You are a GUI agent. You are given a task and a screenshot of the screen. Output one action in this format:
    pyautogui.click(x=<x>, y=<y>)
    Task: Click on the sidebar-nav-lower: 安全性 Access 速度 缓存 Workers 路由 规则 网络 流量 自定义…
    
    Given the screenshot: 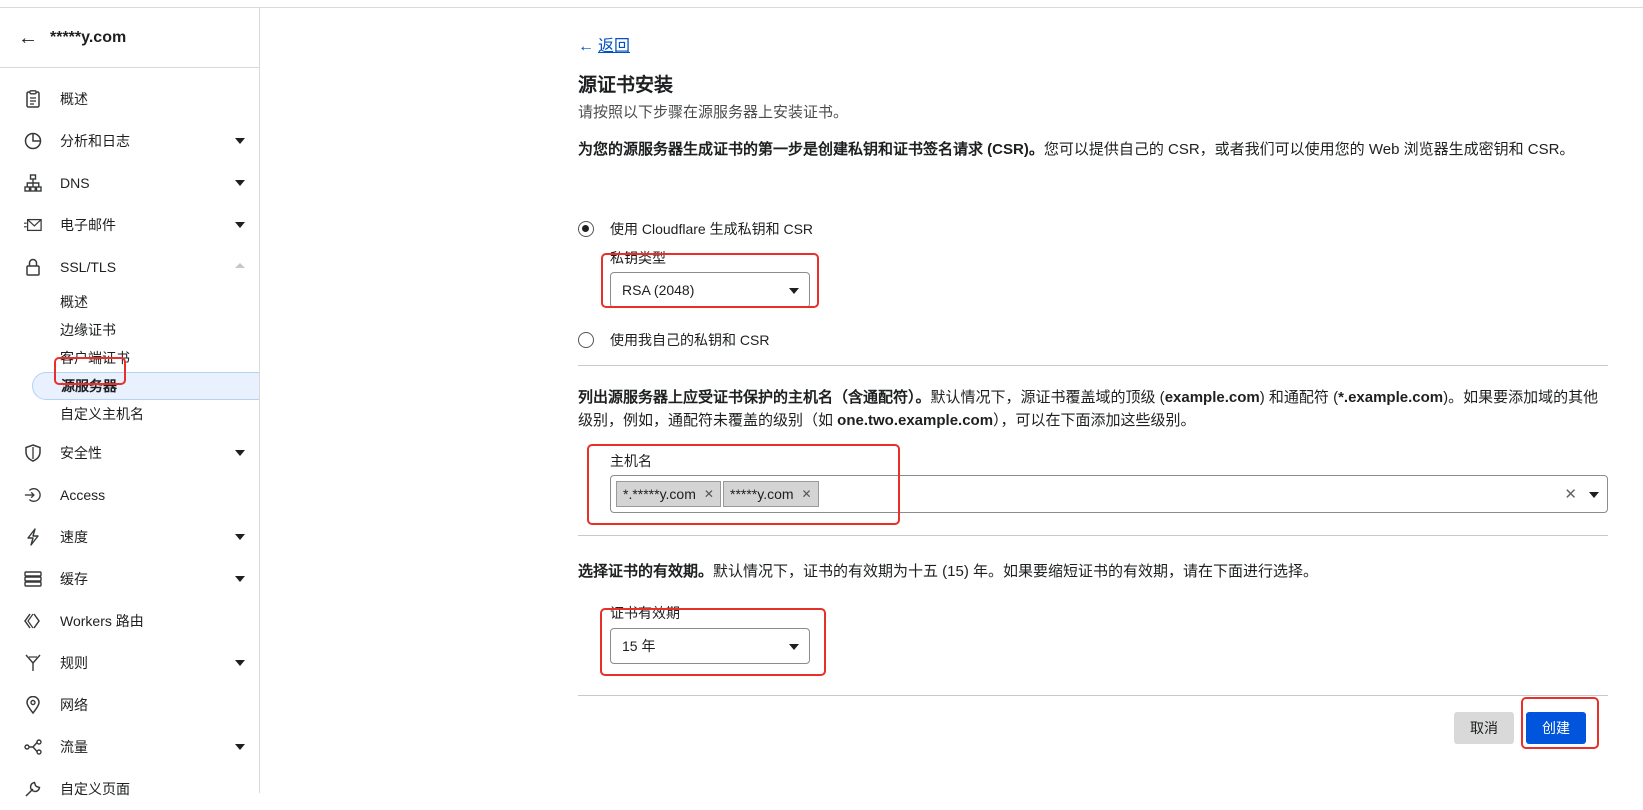 What is the action you would take?
    pyautogui.click(x=129, y=621)
    